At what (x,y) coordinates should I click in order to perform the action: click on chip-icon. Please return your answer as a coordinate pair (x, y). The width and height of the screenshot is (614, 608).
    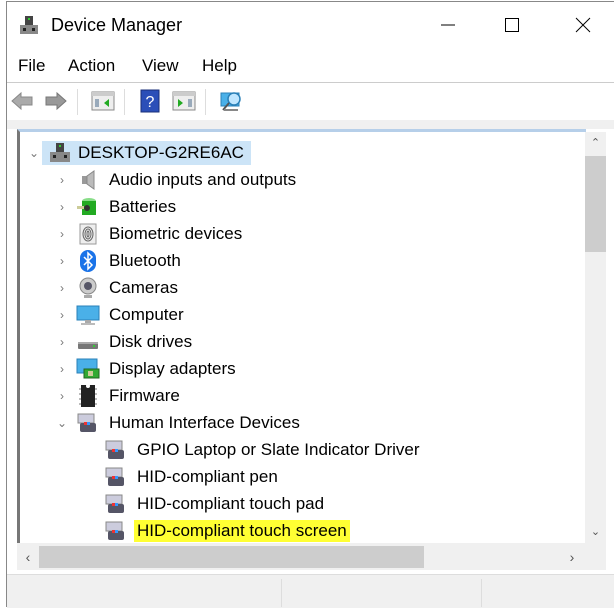
    Looking at the image, I should click on (88, 395).